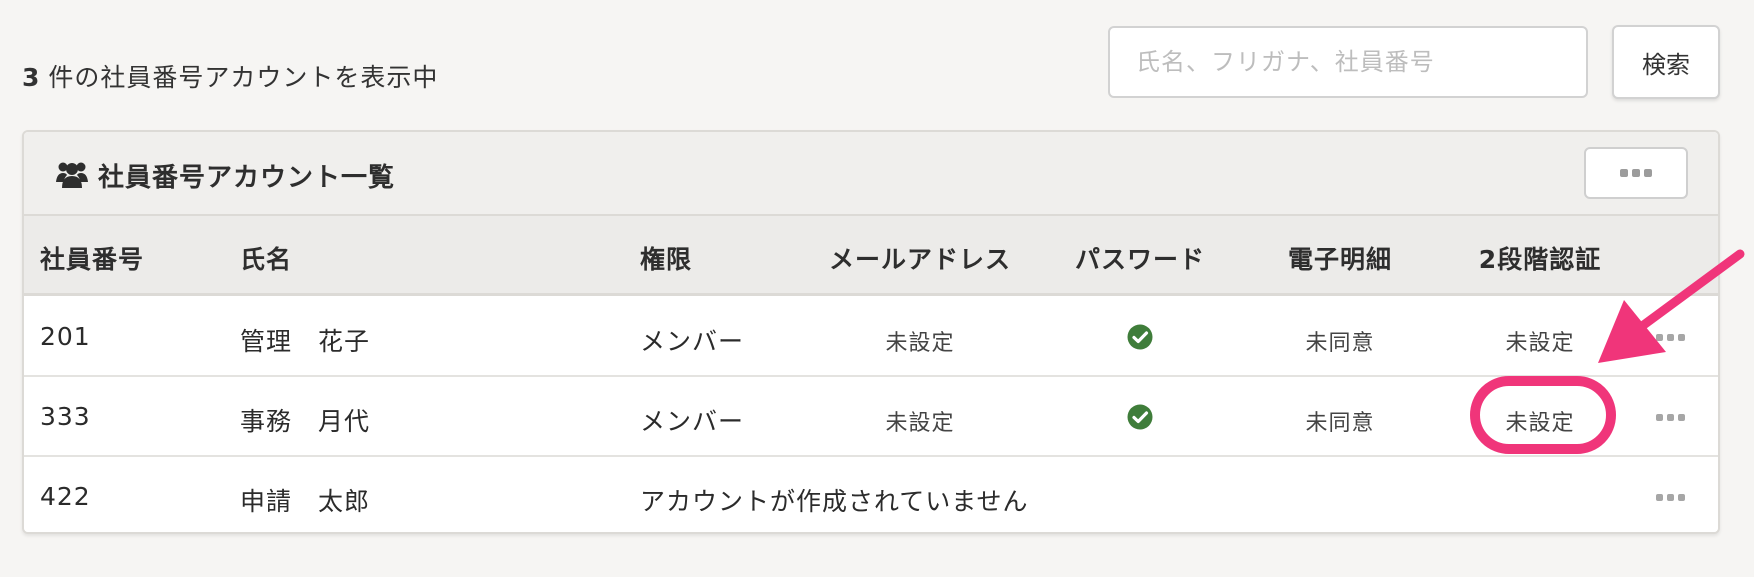  What do you see at coordinates (1671, 306) in the screenshot?
I see `annotation-arrow-icon` at bounding box center [1671, 306].